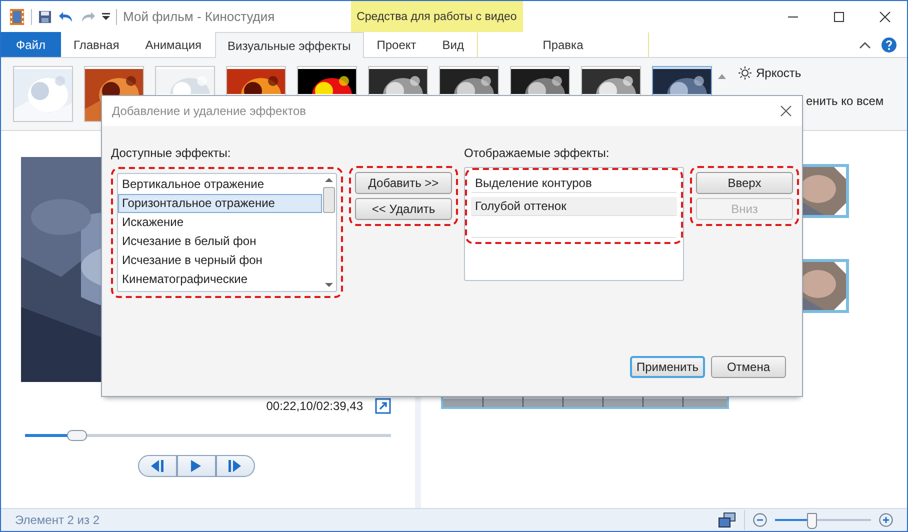  Describe the element at coordinates (209, 111) in the screenshot. I see `dialog-title: Добавление и удаление эффектов` at that location.